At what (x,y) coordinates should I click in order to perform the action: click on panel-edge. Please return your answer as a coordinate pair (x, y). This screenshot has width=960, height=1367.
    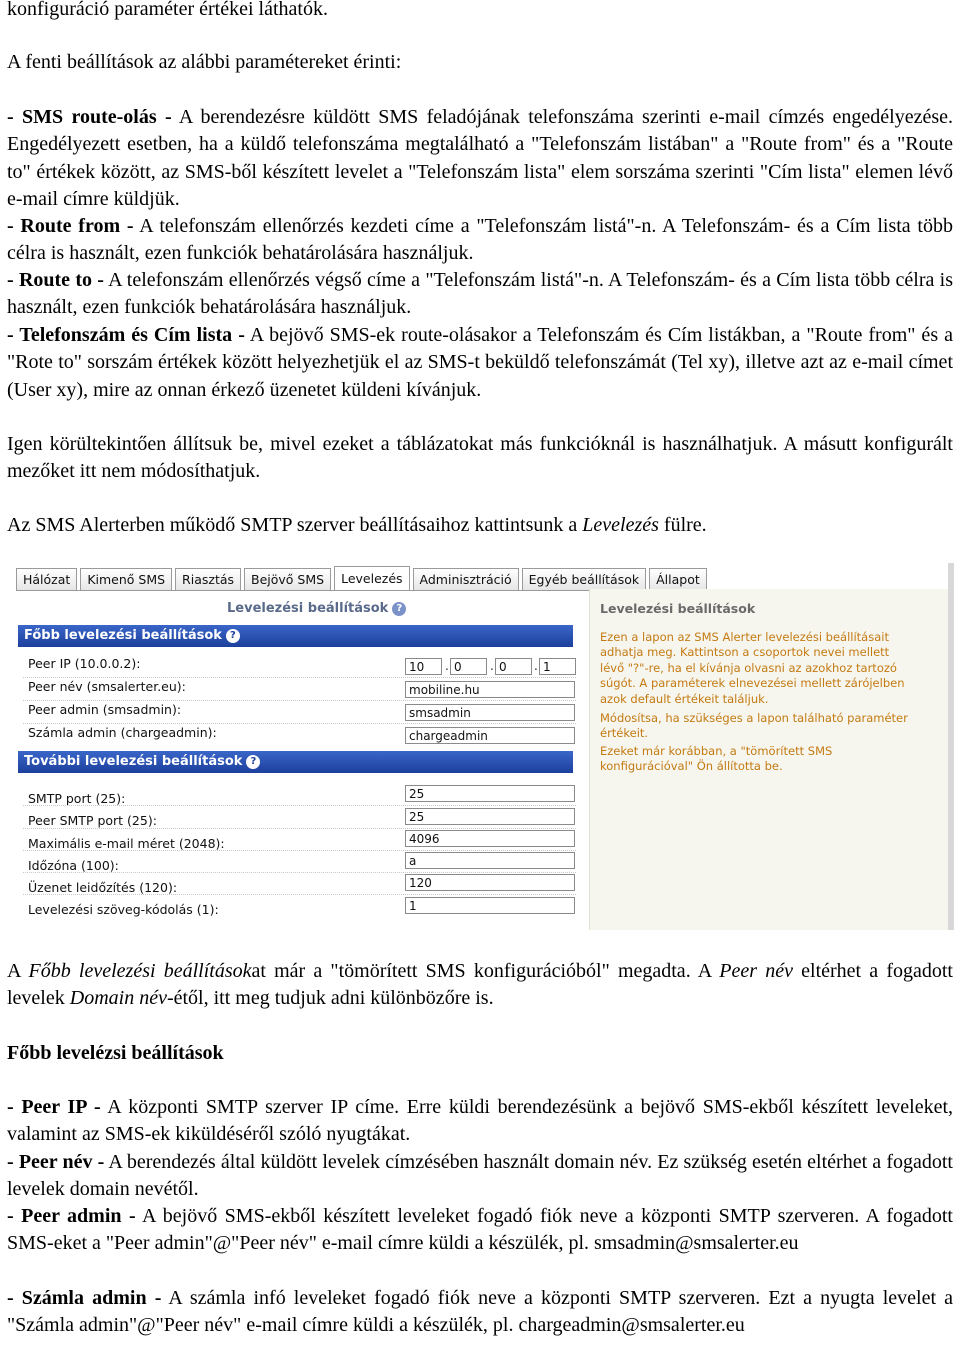
    Looking at the image, I should click on (951, 746).